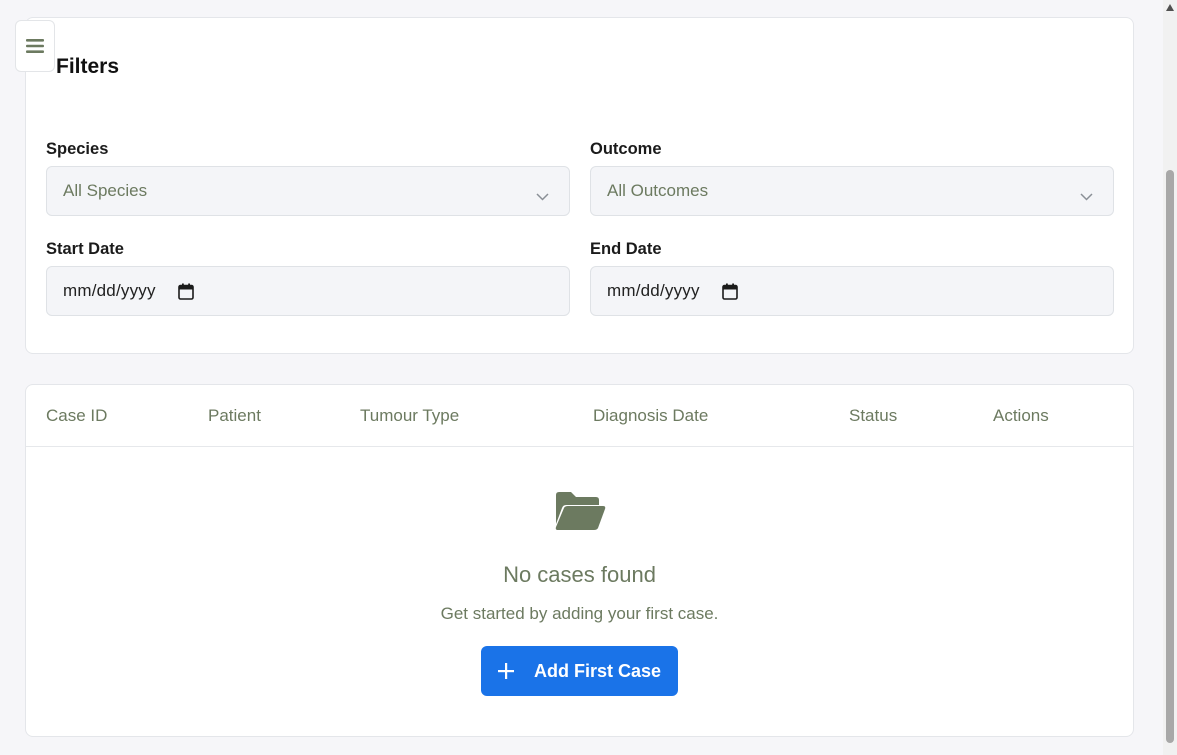  I want to click on start-date-input: mm/dd/yyyy, so click(308, 291).